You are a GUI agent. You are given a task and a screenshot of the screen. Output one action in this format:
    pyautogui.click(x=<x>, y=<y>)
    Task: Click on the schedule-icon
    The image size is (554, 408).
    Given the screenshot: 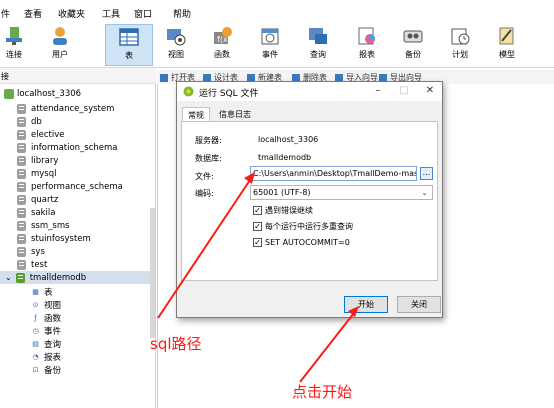 What is the action you would take?
    pyautogui.click(x=460, y=36)
    